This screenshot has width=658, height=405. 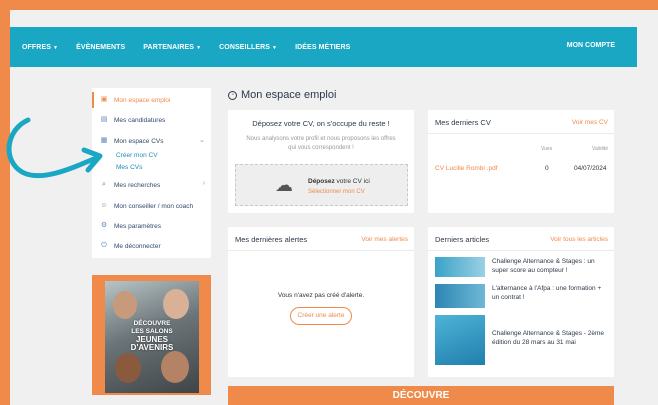 I want to click on cv-file-link: CV Lucille Rombi .pdf, so click(x=466, y=168).